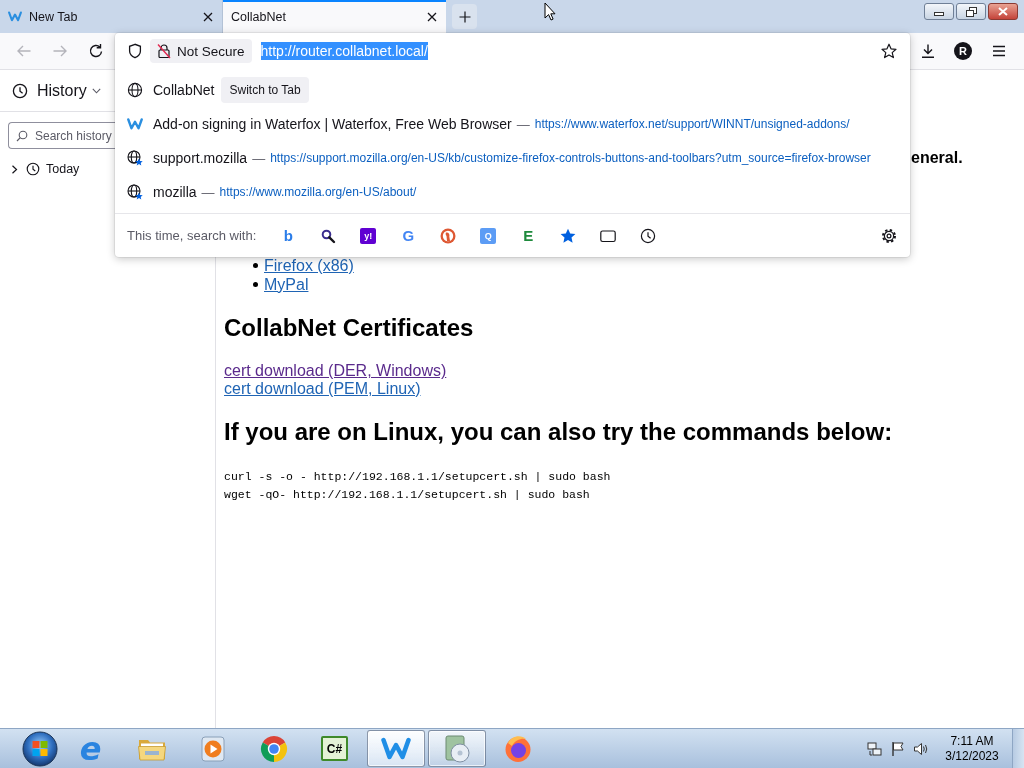 Image resolution: width=1024 pixels, height=768 pixels. Describe the element at coordinates (201, 51) in the screenshot. I see `security-button: Not Secure` at that location.